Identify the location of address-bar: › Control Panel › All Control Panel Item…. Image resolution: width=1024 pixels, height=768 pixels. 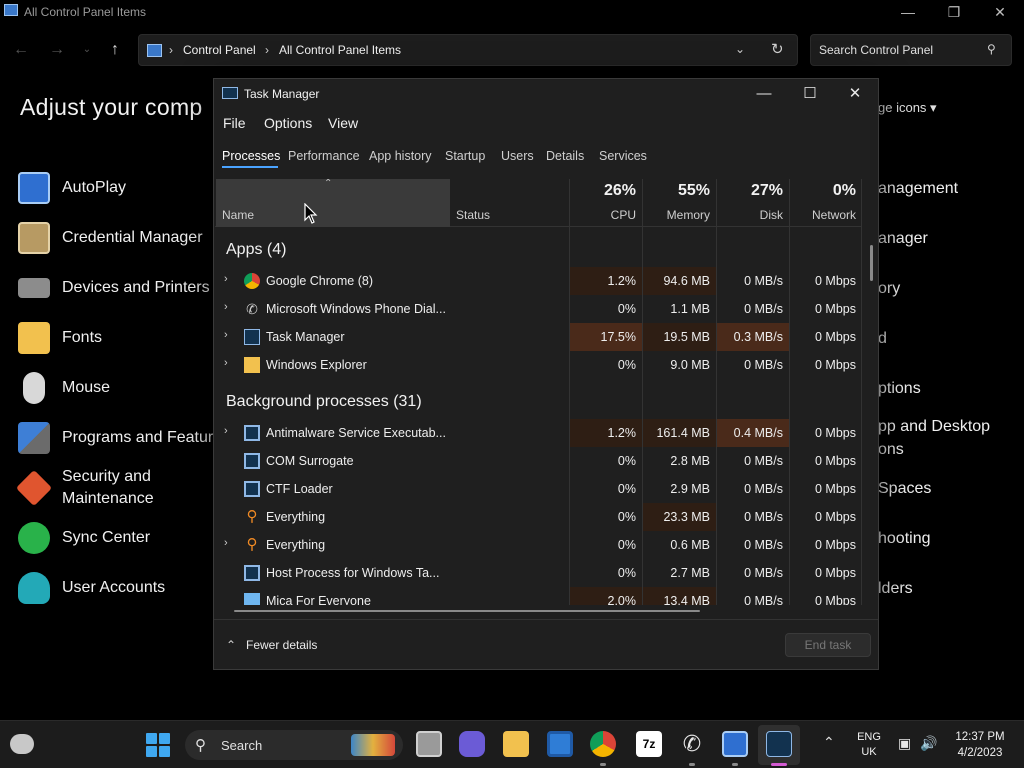
(468, 50).